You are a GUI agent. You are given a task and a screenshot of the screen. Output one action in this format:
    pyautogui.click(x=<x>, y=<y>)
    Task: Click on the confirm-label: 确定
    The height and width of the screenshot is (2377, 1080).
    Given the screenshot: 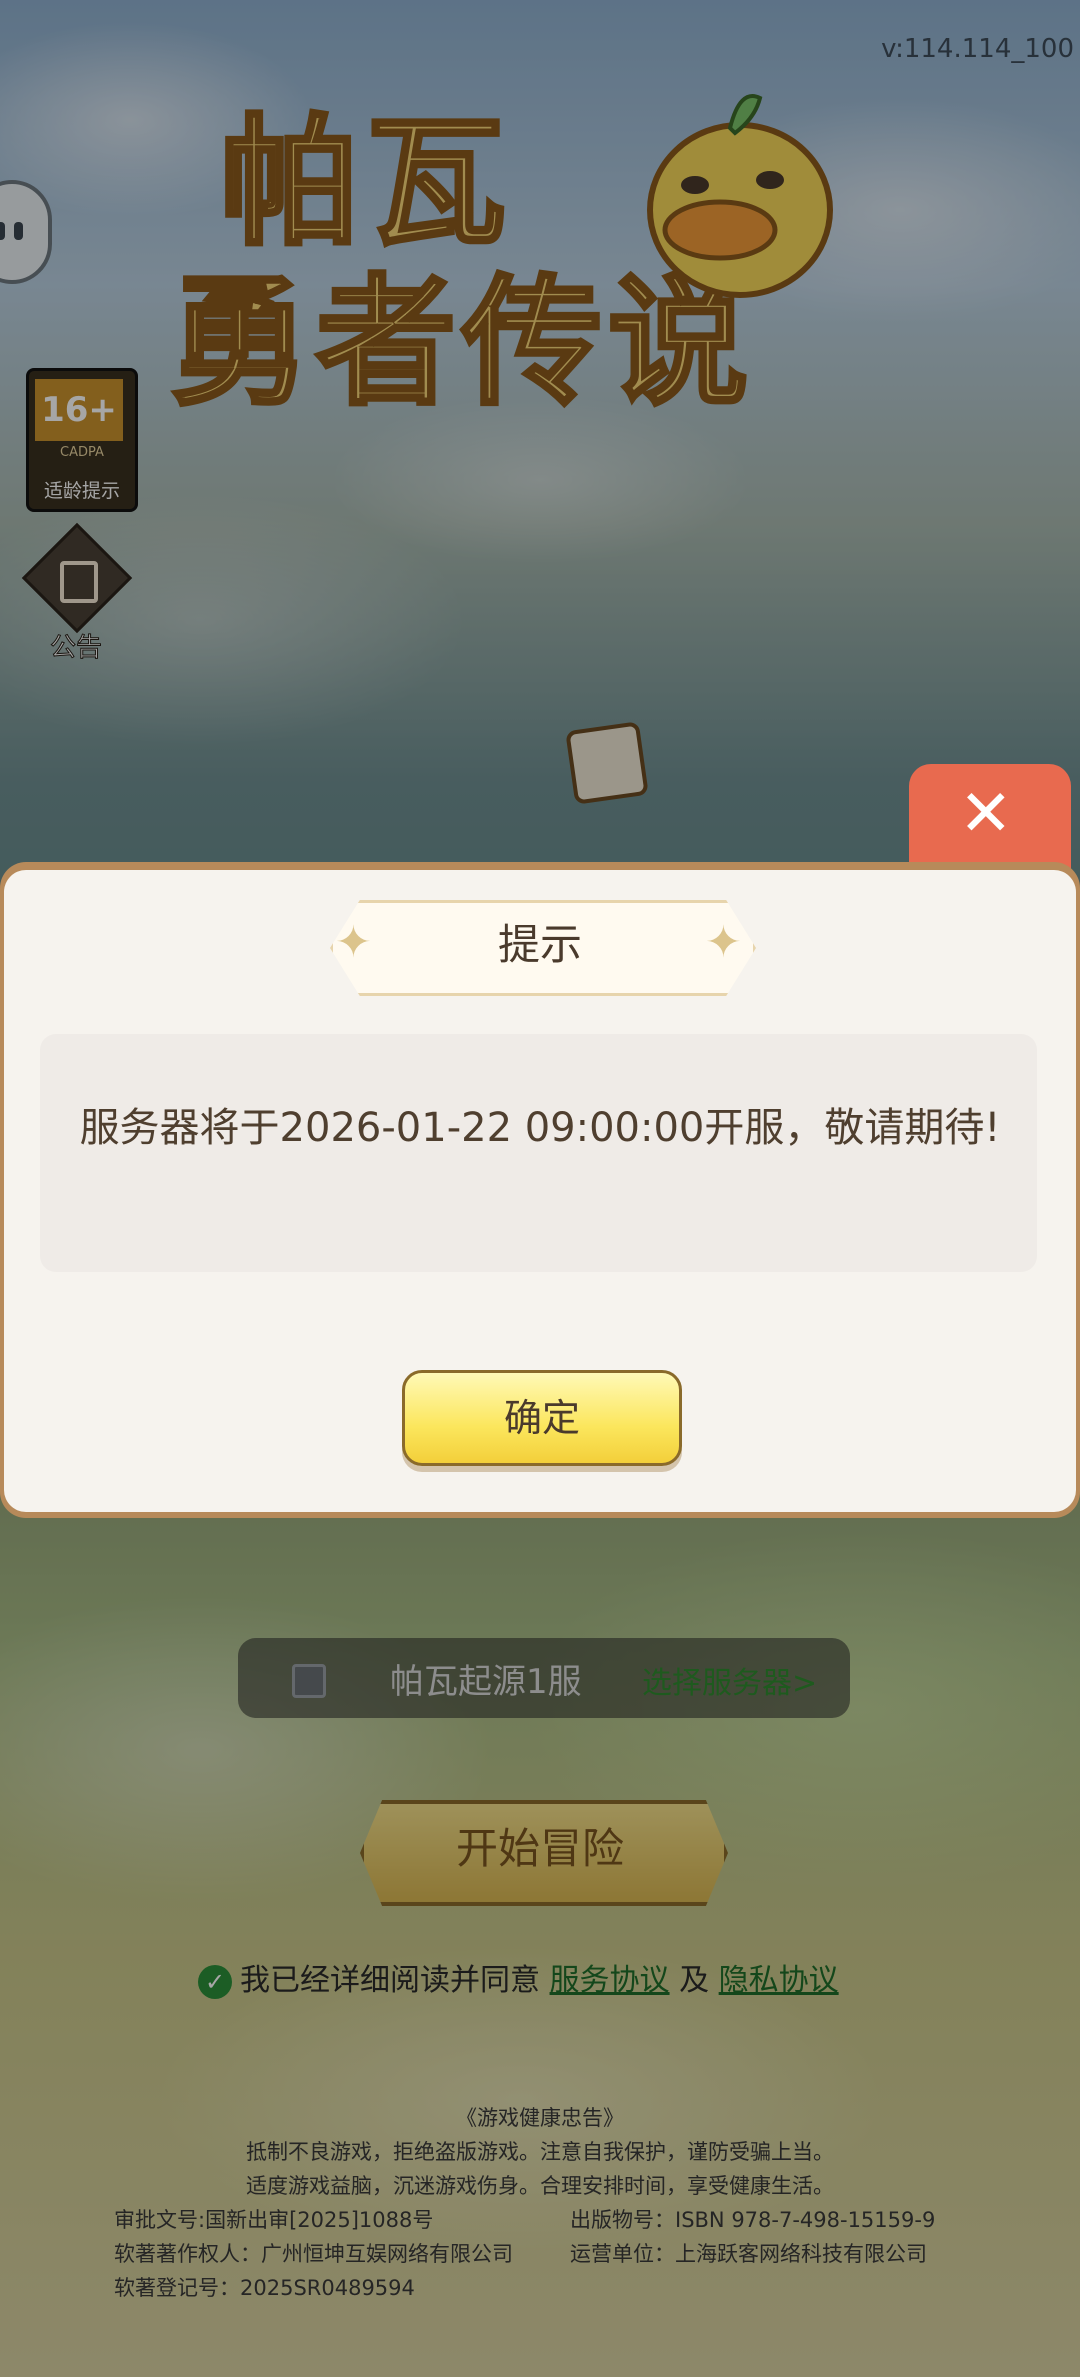 What is the action you would take?
    pyautogui.click(x=541, y=1418)
    